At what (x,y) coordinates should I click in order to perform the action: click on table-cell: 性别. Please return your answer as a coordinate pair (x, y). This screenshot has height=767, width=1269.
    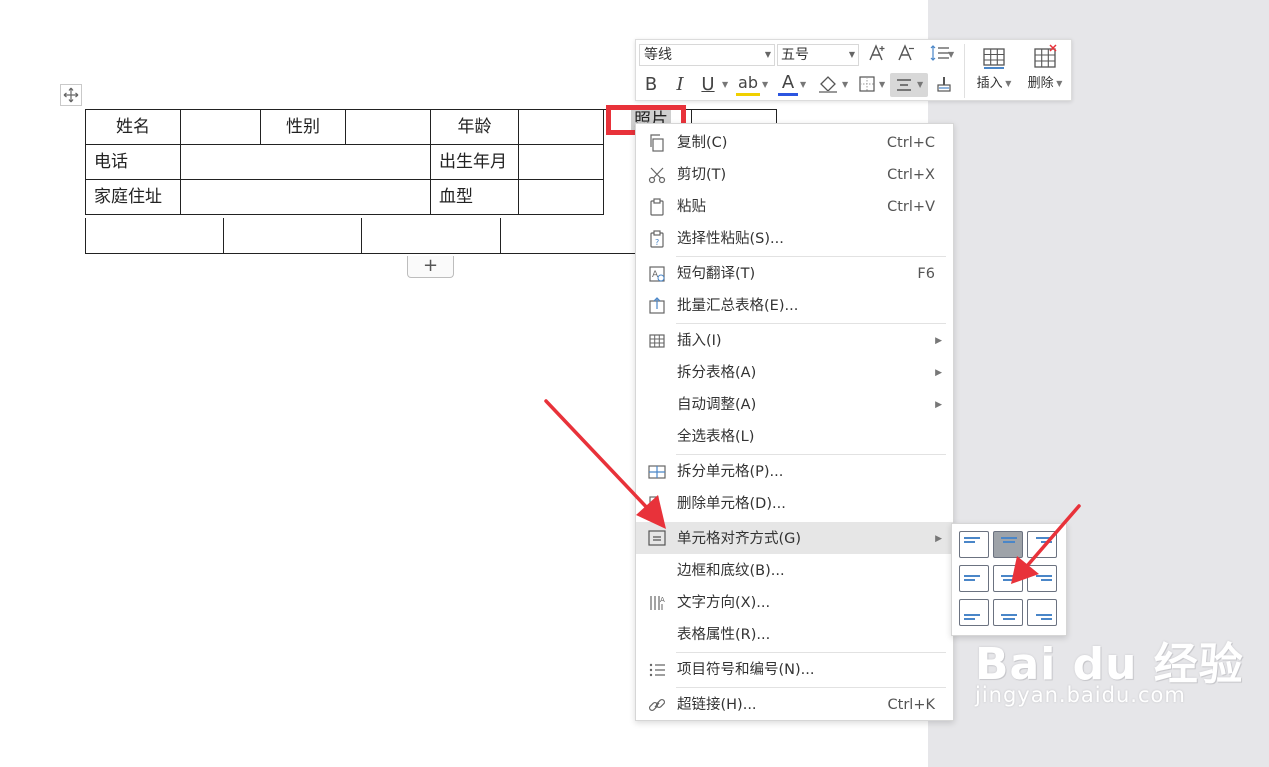
    Looking at the image, I should click on (303, 127).